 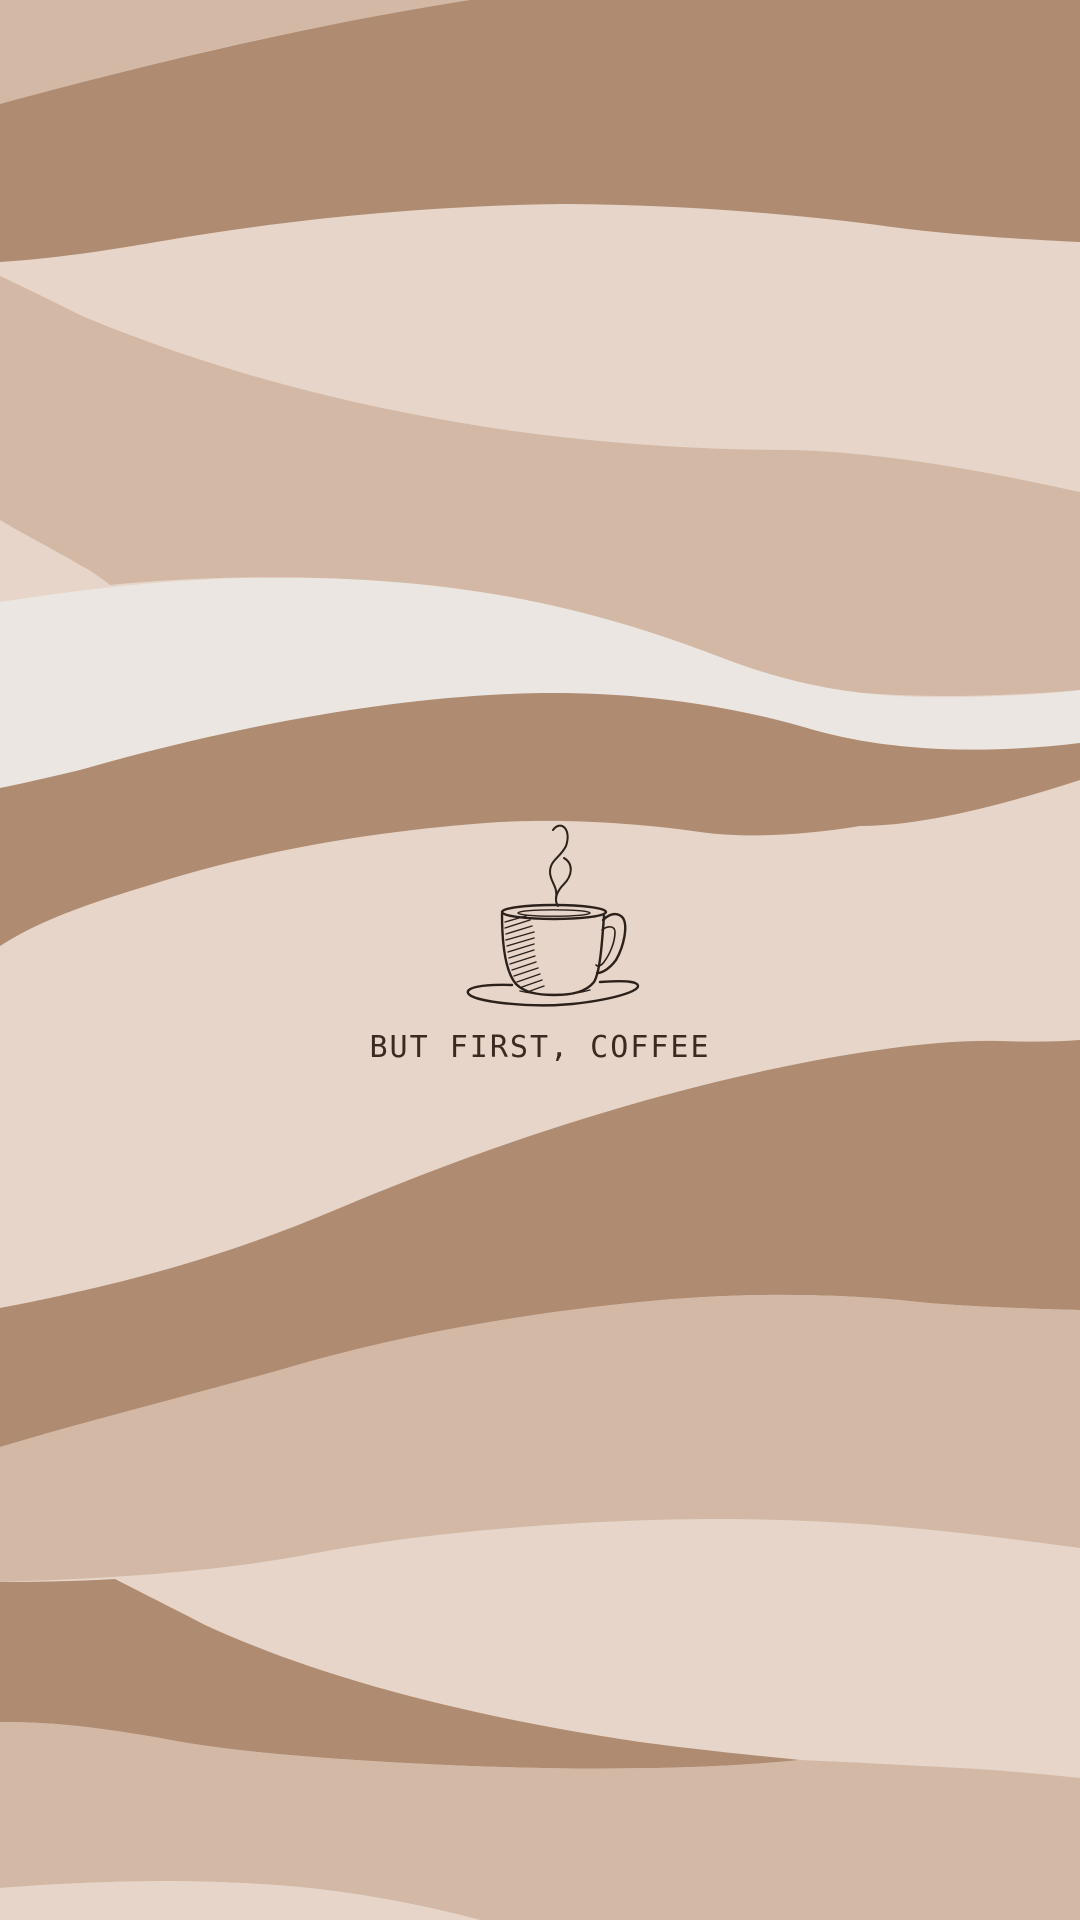 What do you see at coordinates (540, 1047) in the screenshot?
I see `tagline: BUT FIRST, COFFEE` at bounding box center [540, 1047].